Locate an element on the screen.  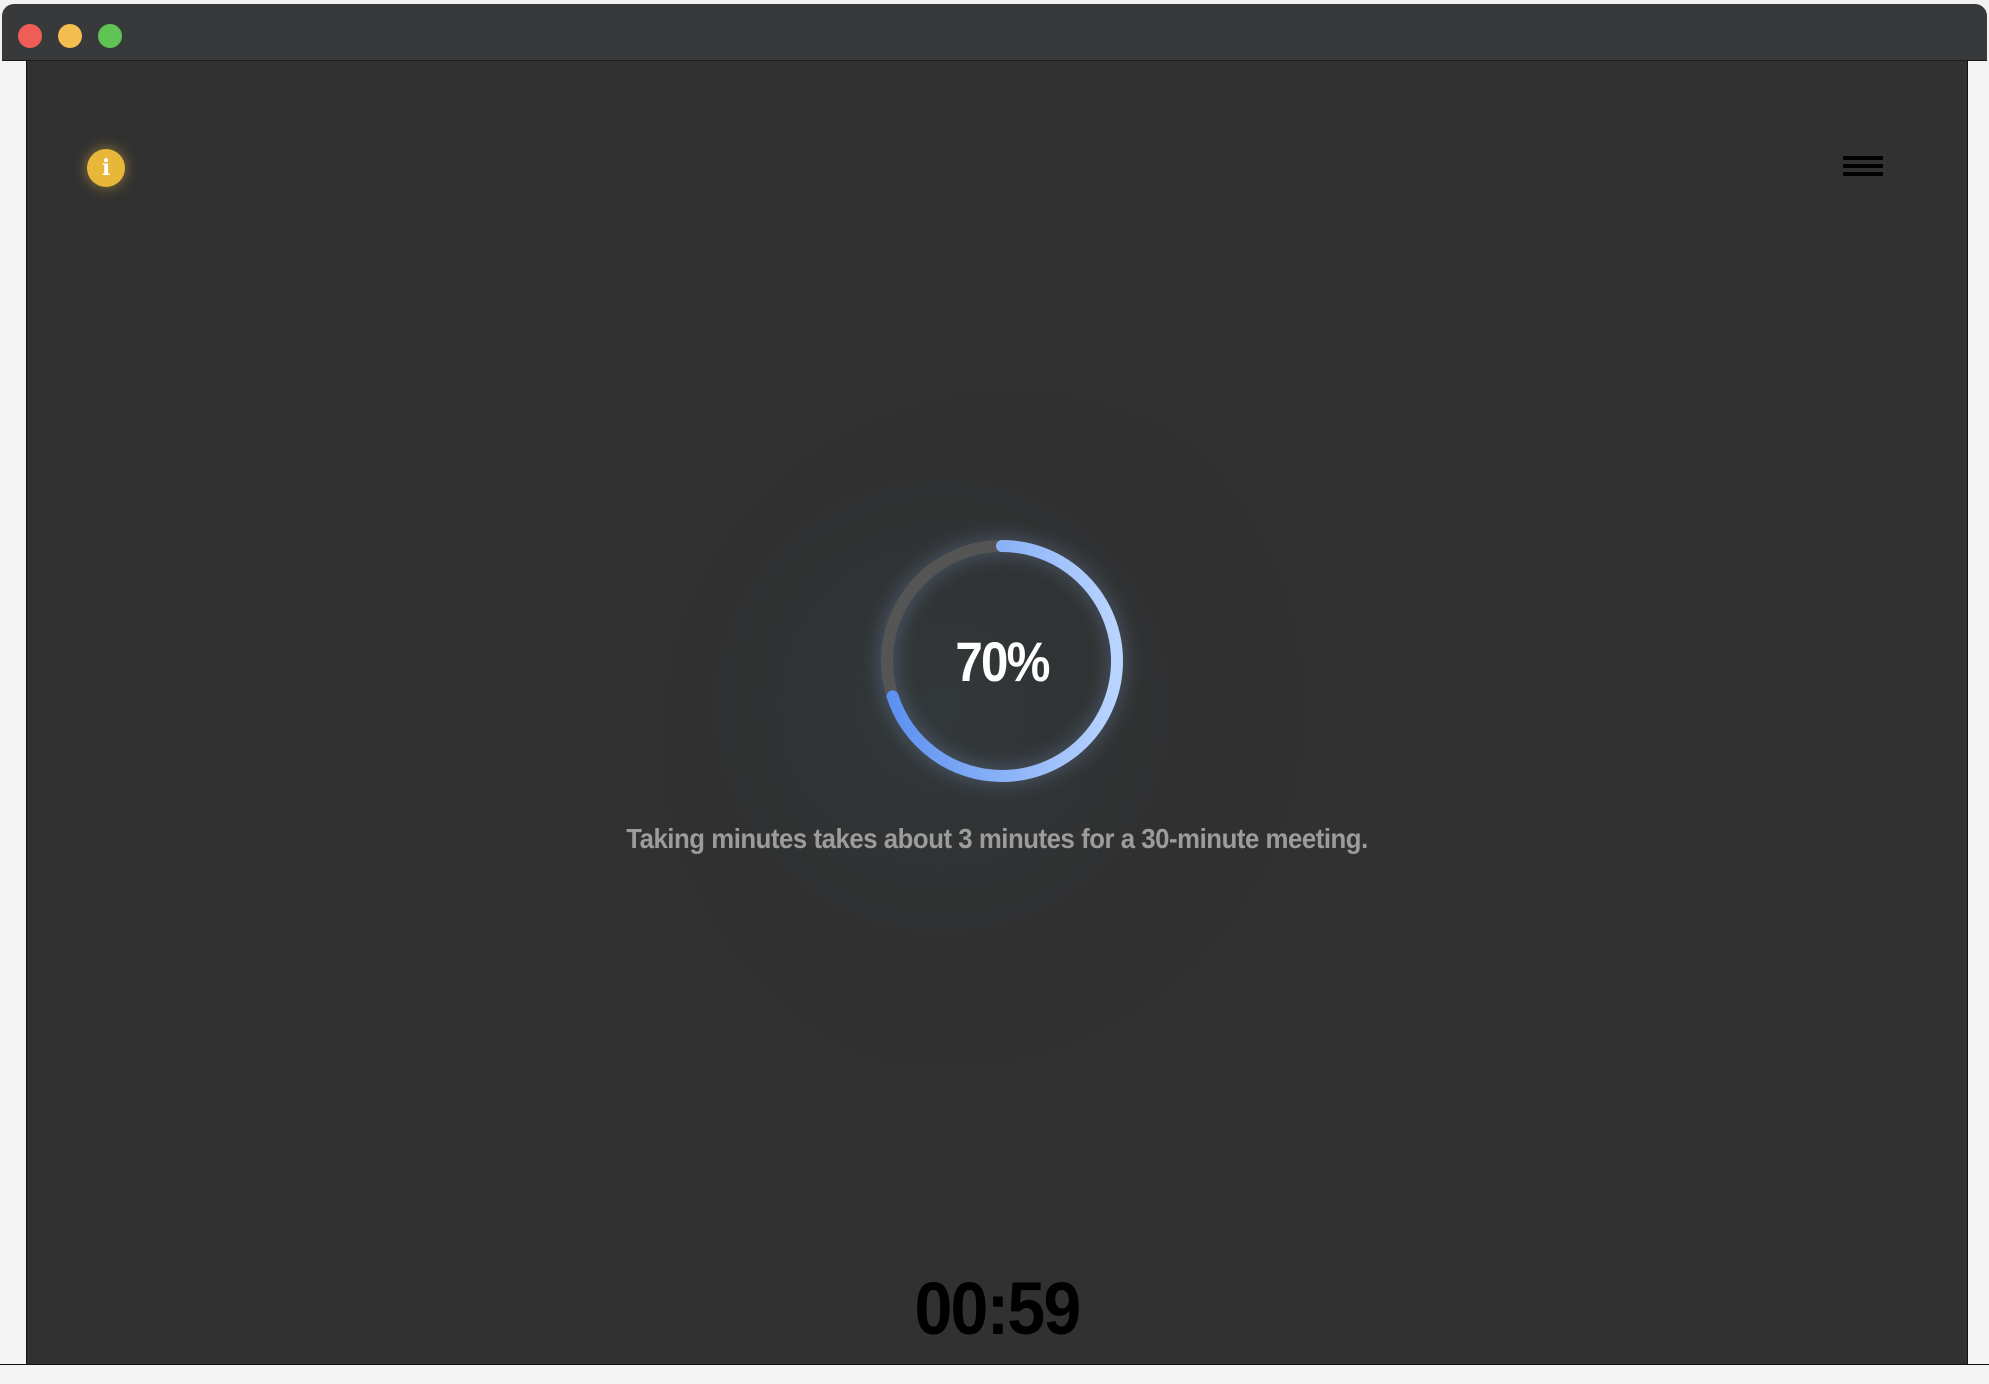
minimize-window-button is located at coordinates (70, 36).